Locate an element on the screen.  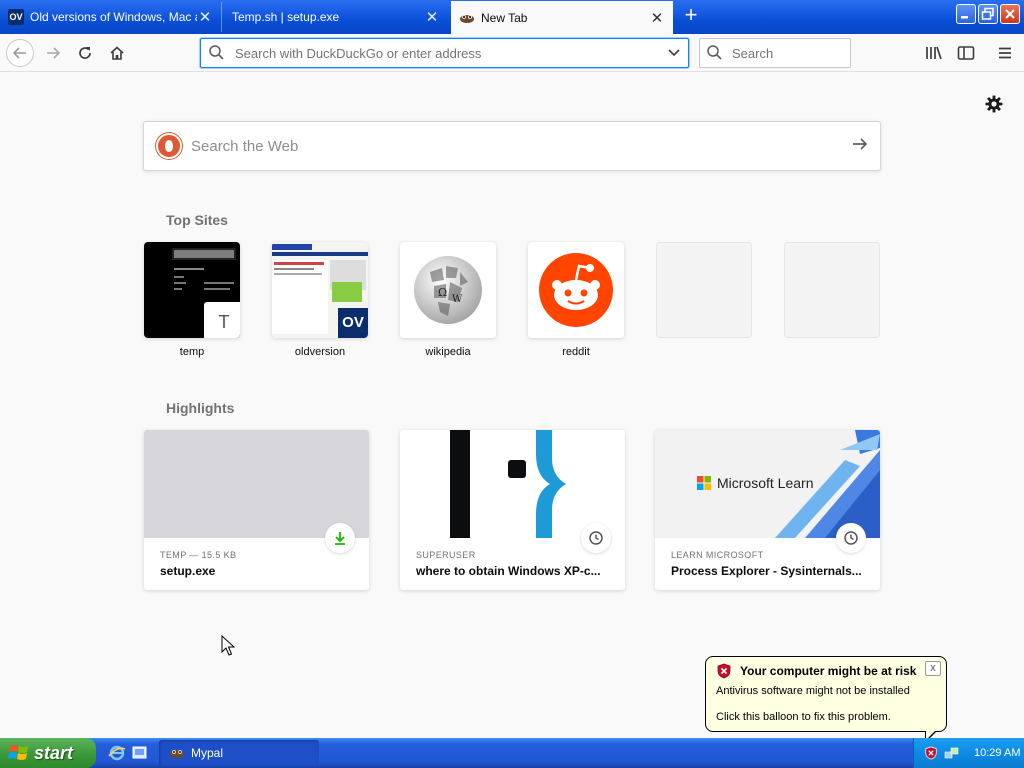
site-letter-badge: T is located at coordinates (222, 320).